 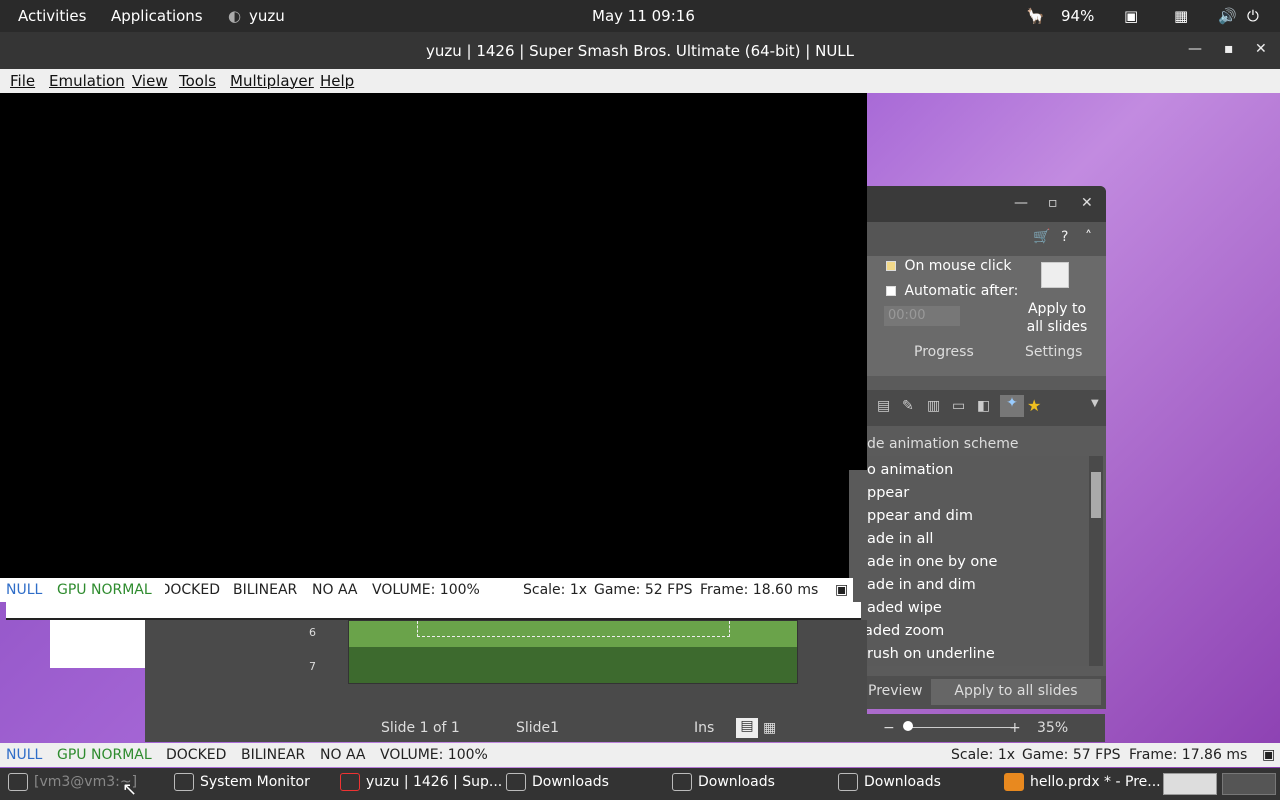 What do you see at coordinates (900, 539) in the screenshot?
I see `list-item: ade in all` at bounding box center [900, 539].